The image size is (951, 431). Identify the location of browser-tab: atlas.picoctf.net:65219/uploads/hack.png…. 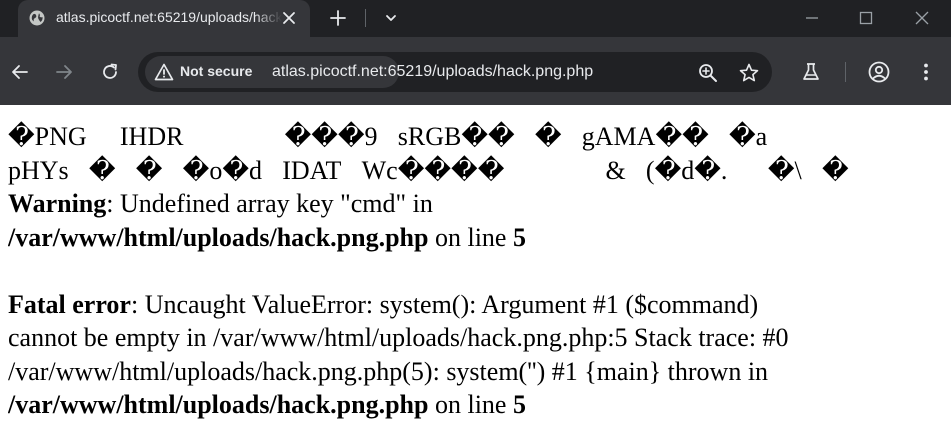
(164, 18).